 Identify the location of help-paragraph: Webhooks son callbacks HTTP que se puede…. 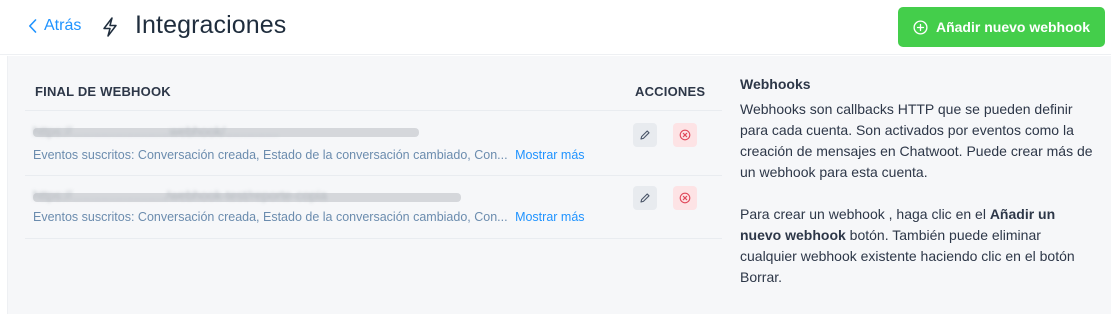
(916, 140).